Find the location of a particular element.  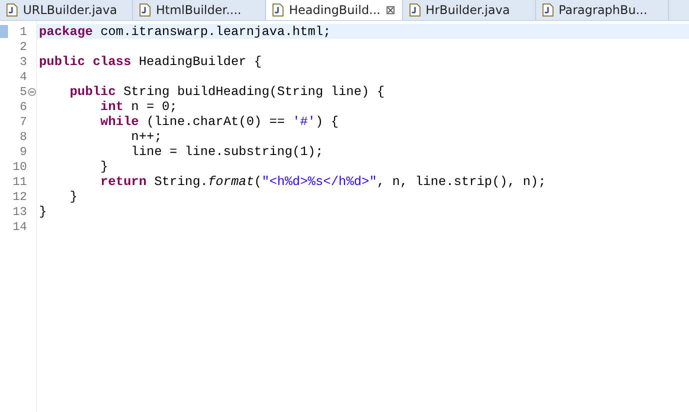

line-number: 2 is located at coordinates (23, 47).